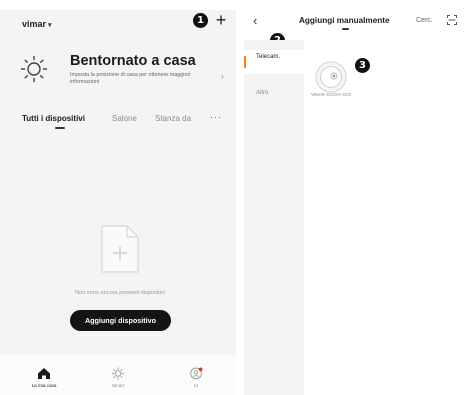  Describe the element at coordinates (274, 62) in the screenshot. I see `category-item-telecam: Telecam.` at that location.